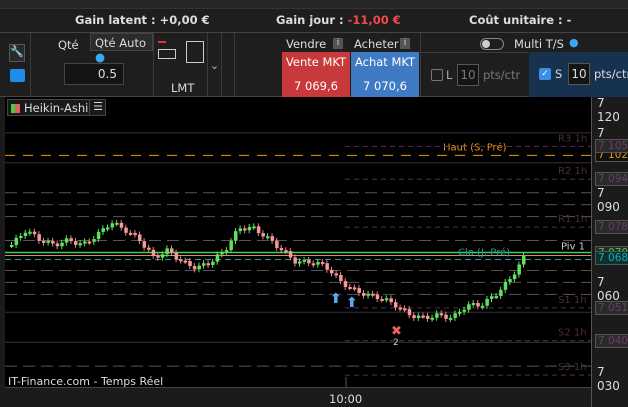  Describe the element at coordinates (97, 107) in the screenshot. I see `list-icon: ☰` at that location.